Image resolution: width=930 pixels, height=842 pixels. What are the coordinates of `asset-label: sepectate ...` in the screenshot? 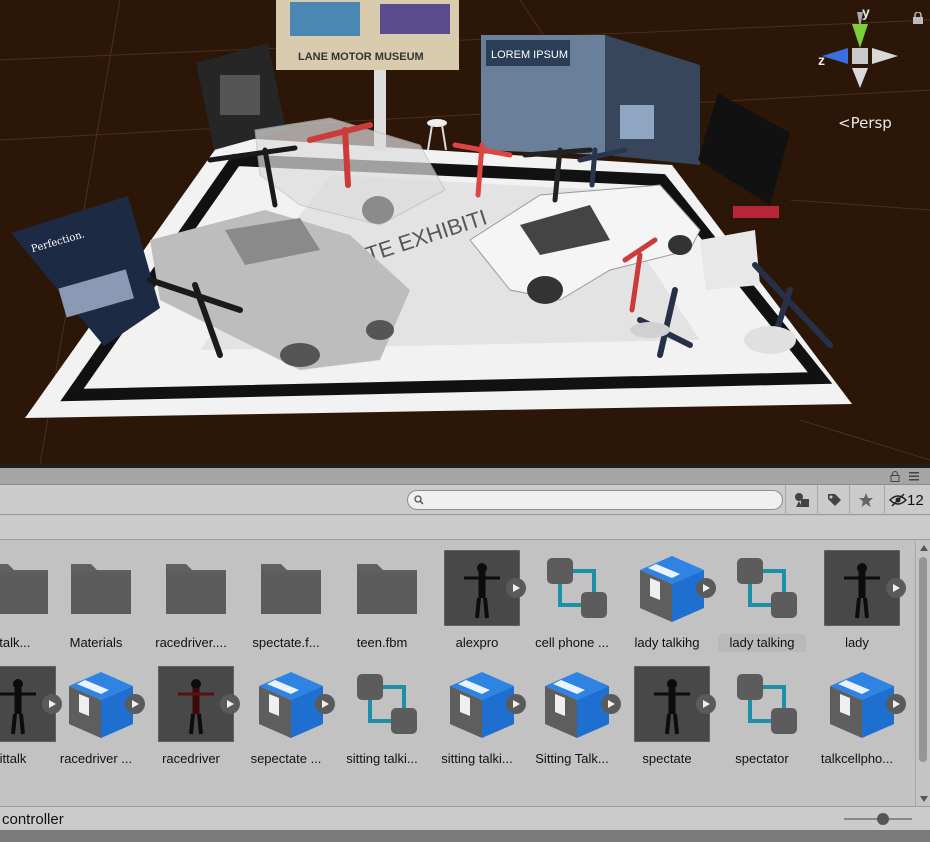 It's located at (286, 758).